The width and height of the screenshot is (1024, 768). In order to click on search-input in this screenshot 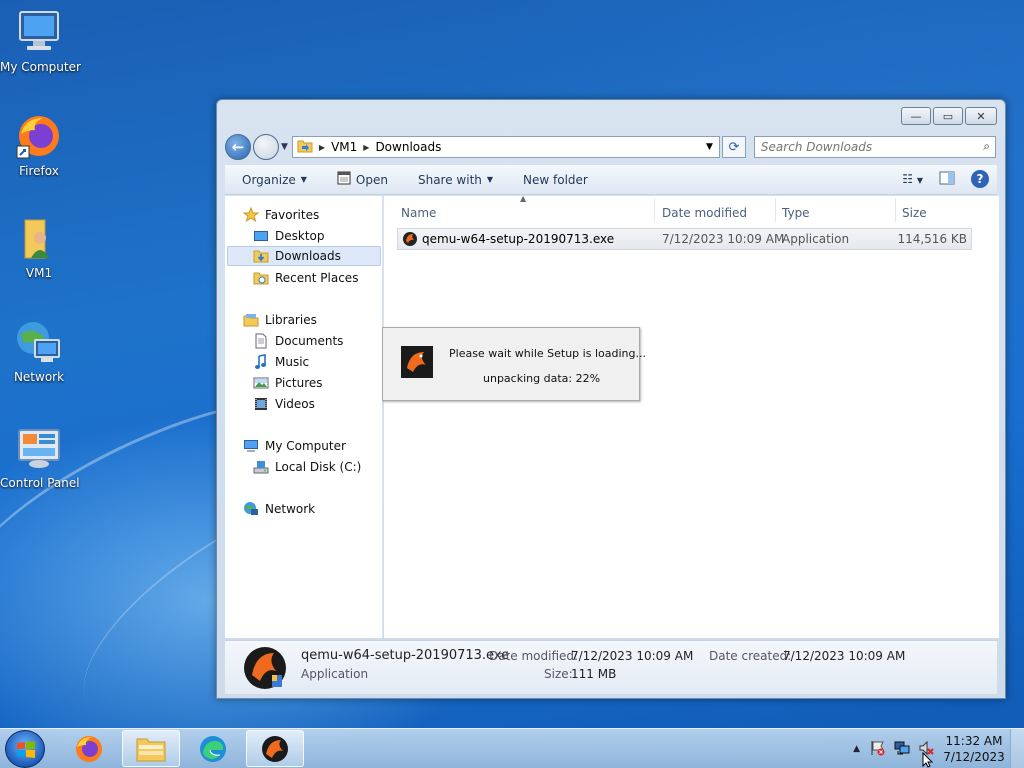, I will do `click(874, 147)`.